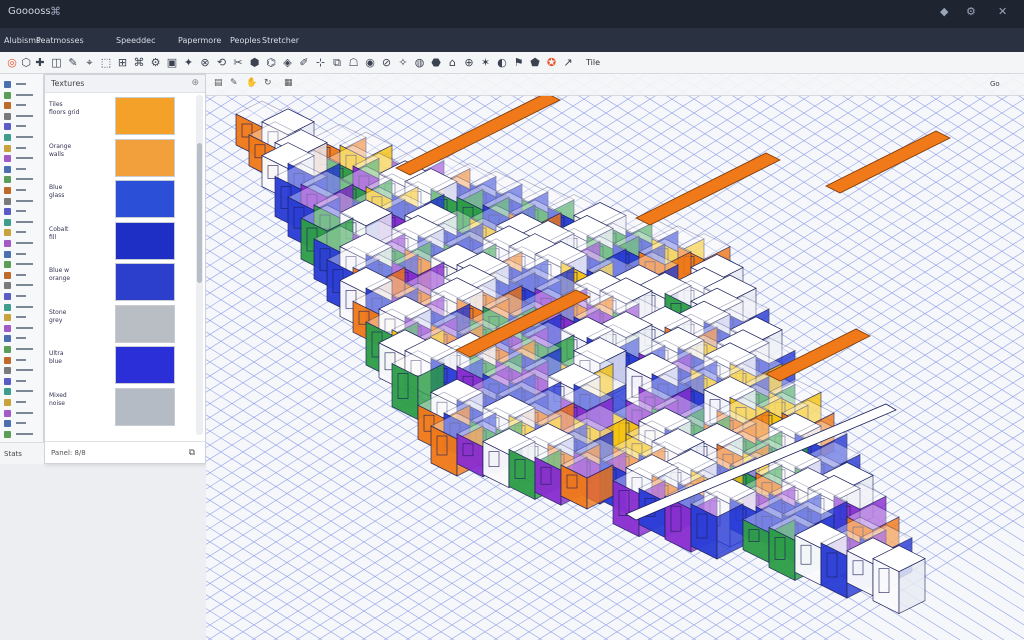  What do you see at coordinates (288, 63) in the screenshot?
I see `diamond-icon: ◈` at bounding box center [288, 63].